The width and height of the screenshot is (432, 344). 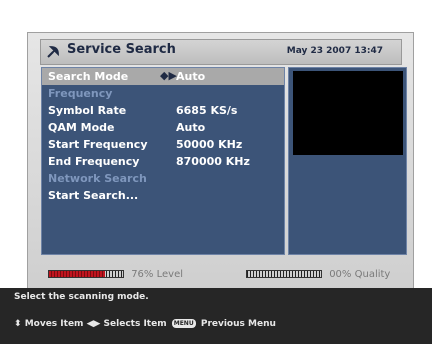 What do you see at coordinates (163, 93) in the screenshot?
I see `menu-item-frequency: Frequency` at bounding box center [163, 93].